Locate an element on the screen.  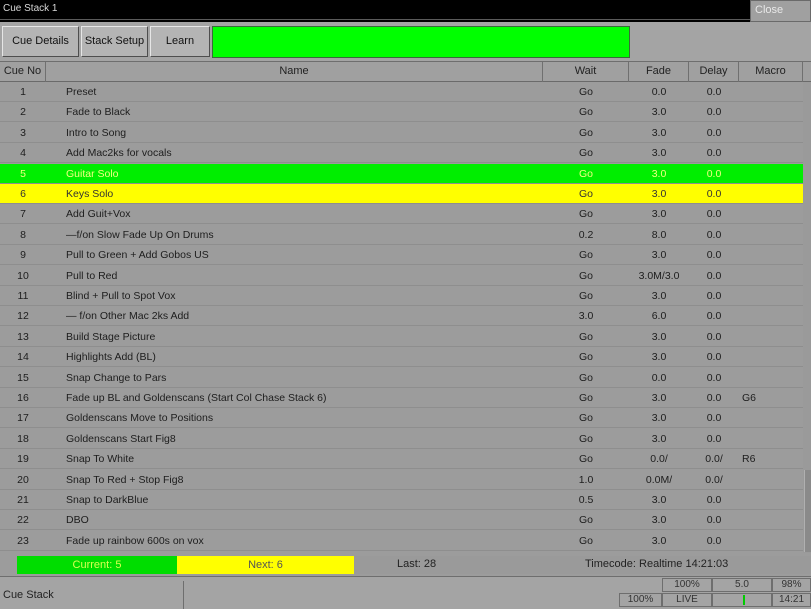
column-name: Name is located at coordinates (294, 72).